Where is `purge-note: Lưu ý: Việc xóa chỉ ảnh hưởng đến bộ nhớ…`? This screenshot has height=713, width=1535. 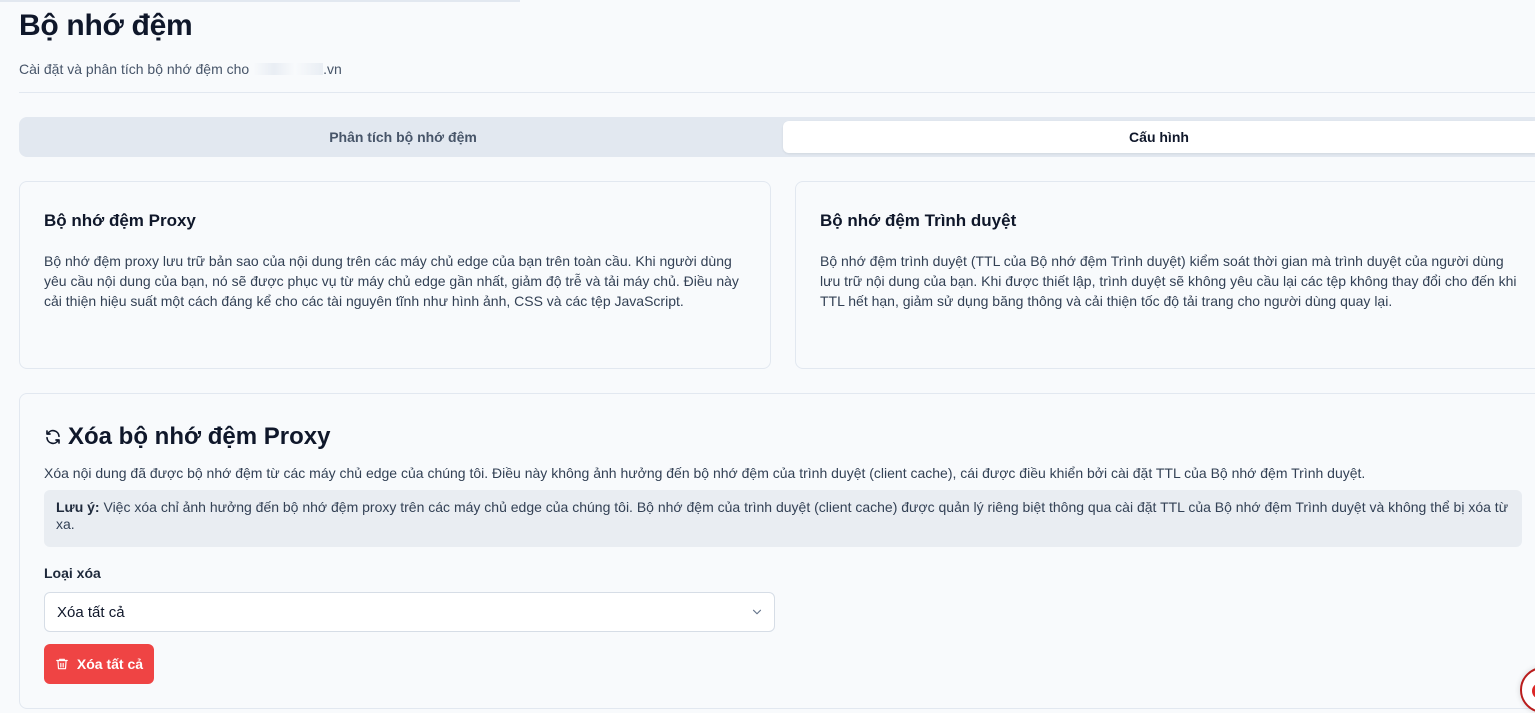
purge-note: Lưu ý: Việc xóa chỉ ảnh hưởng đến bộ nhớ… is located at coordinates (783, 518).